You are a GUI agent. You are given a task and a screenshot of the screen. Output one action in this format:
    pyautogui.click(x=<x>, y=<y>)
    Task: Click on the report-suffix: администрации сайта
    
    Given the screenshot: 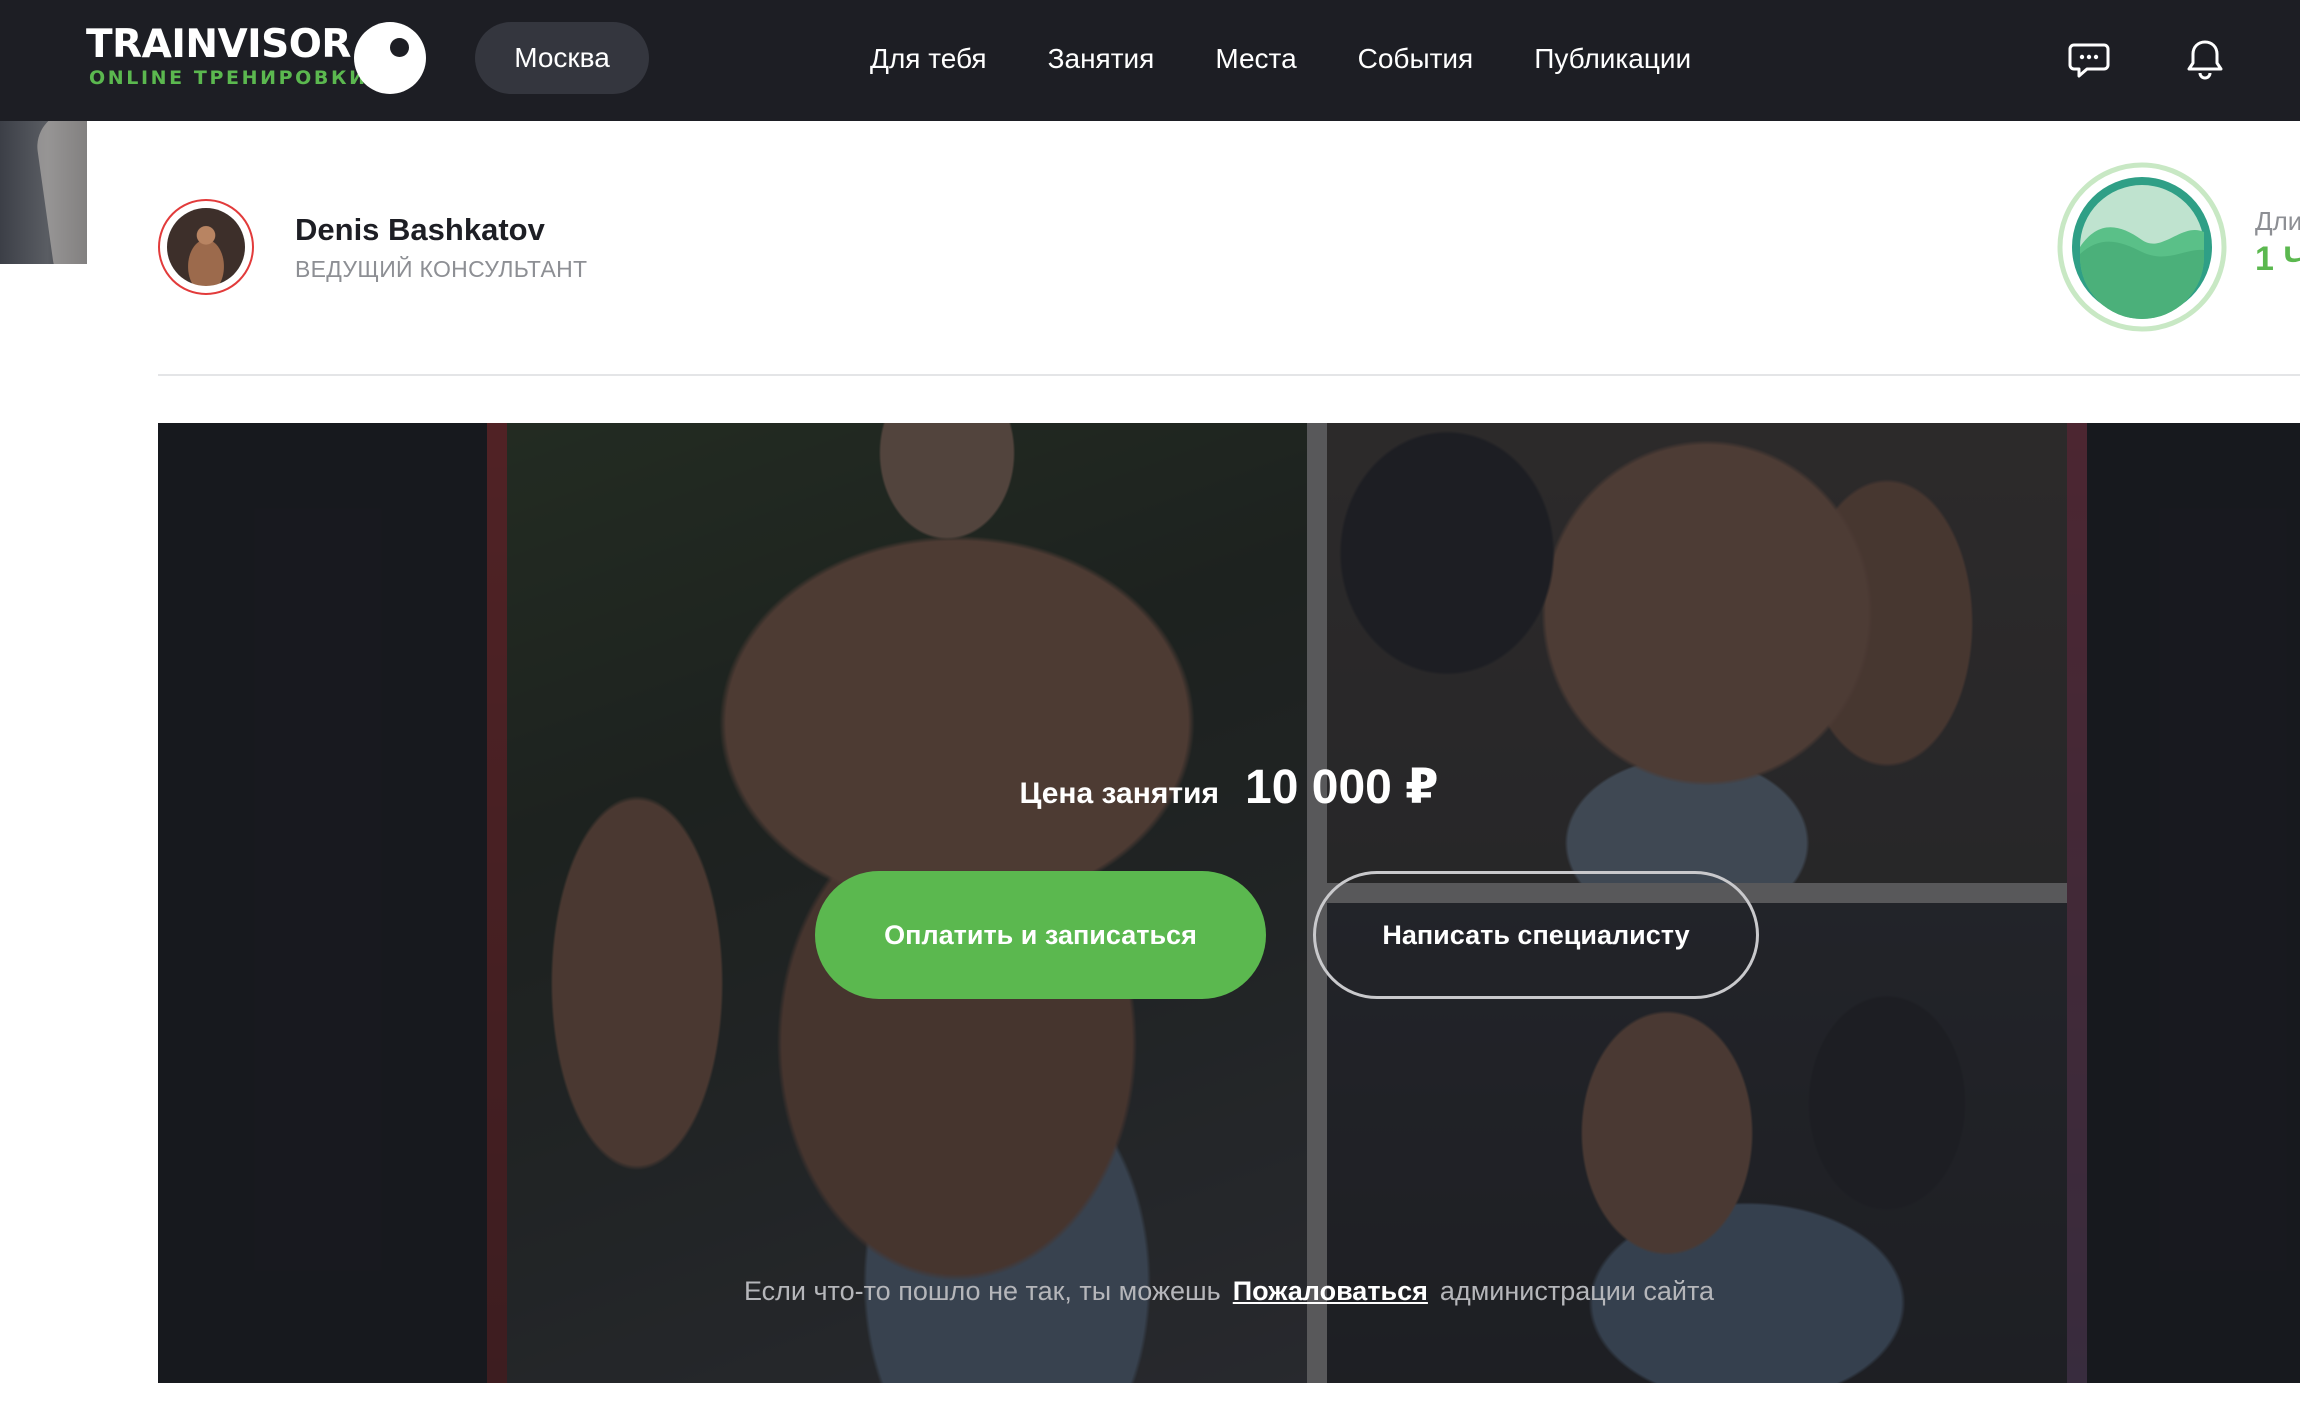 What is the action you would take?
    pyautogui.click(x=1577, y=1291)
    